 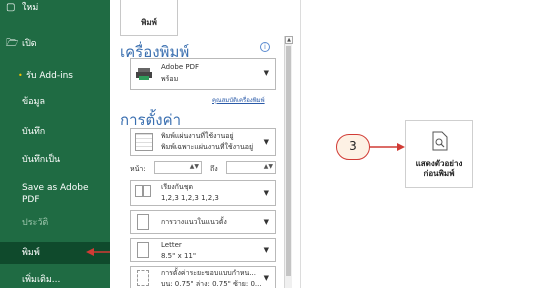 I want to click on printer-properties-link: คุณสมบัติเครื่องพิมพ์, so click(x=238, y=100).